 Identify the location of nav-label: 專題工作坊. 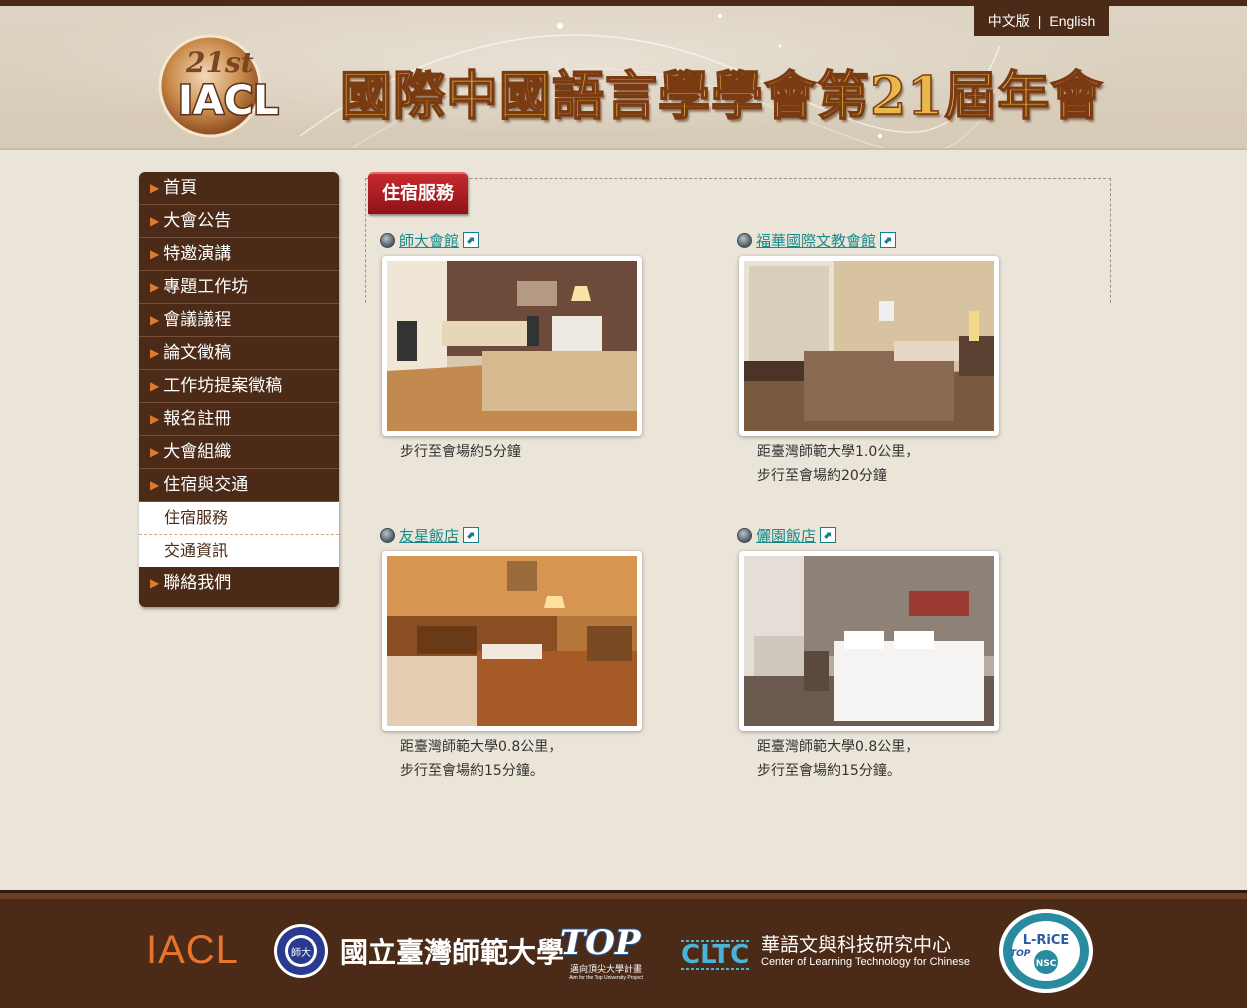
(206, 287).